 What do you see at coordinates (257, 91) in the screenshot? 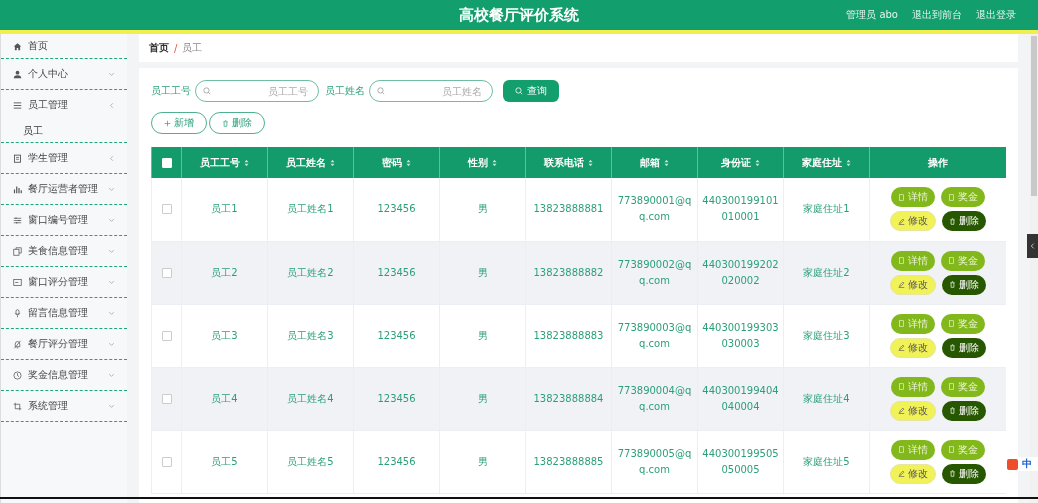
I see `search-field: 员工工号` at bounding box center [257, 91].